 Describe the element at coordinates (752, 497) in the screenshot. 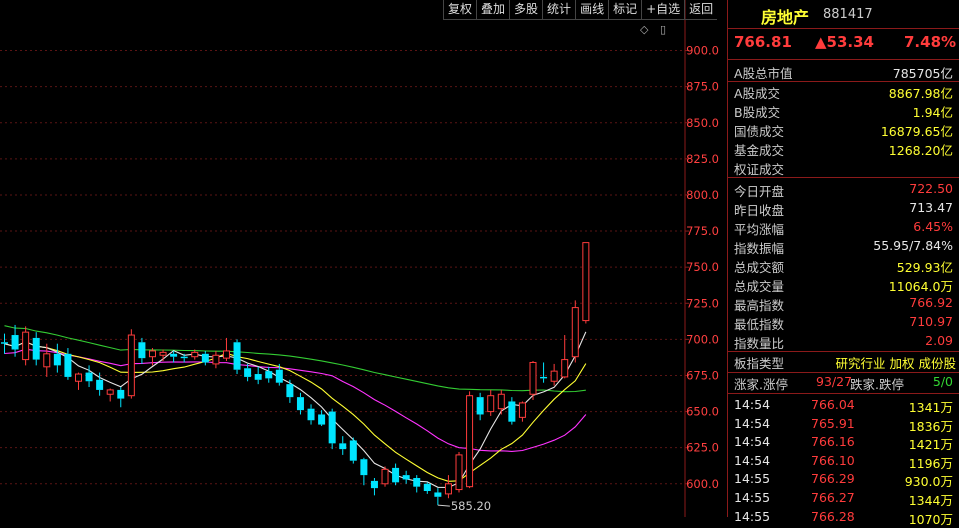

I see `tick-time: 14:55` at that location.